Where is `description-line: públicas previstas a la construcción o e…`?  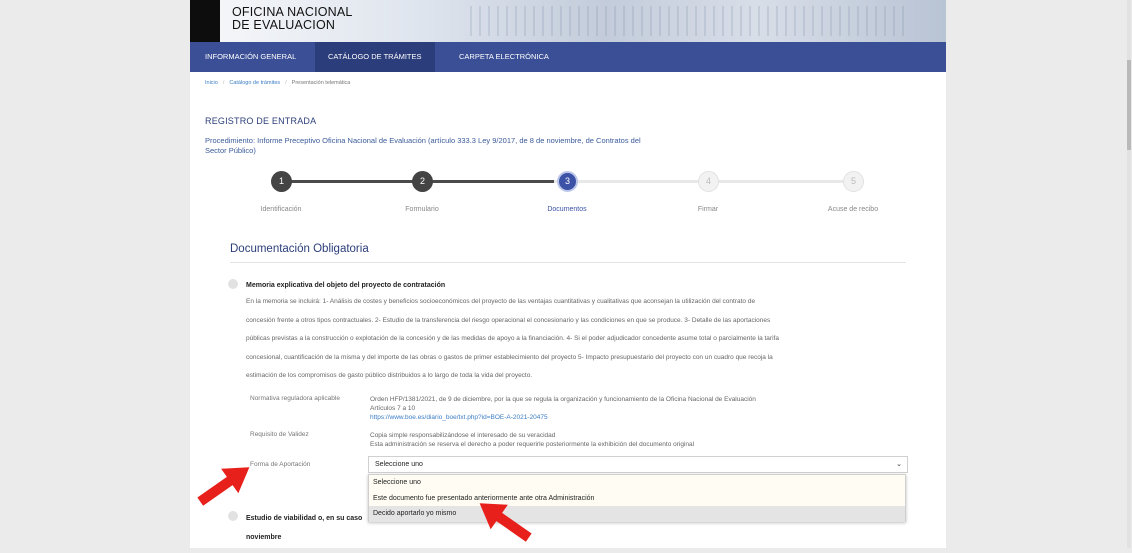
description-line: públicas previstas a la construcción o e… is located at coordinates (512, 339).